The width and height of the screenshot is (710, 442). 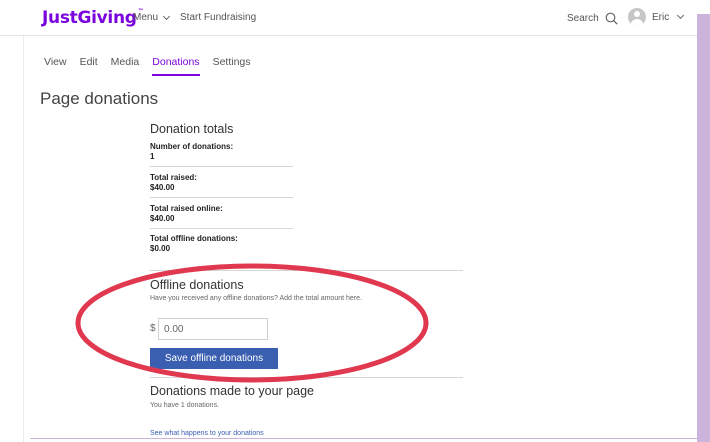 I want to click on stat-label: Total offline donations:, so click(x=194, y=238).